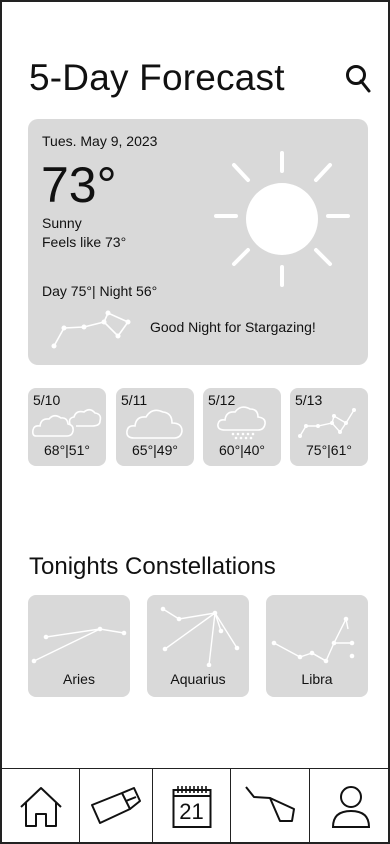 The image size is (390, 844). I want to click on search-icon, so click(358, 79).